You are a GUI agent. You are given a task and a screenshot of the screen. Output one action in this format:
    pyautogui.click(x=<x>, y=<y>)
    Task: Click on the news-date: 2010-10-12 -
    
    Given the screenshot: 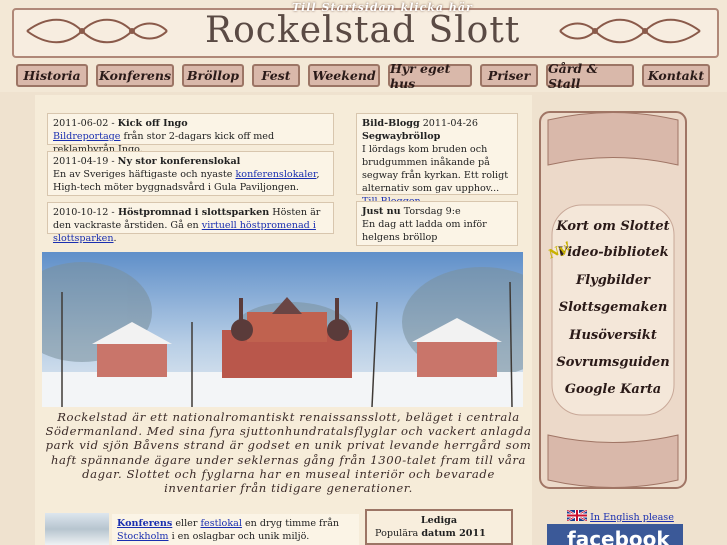 What is the action you would take?
    pyautogui.click(x=84, y=212)
    